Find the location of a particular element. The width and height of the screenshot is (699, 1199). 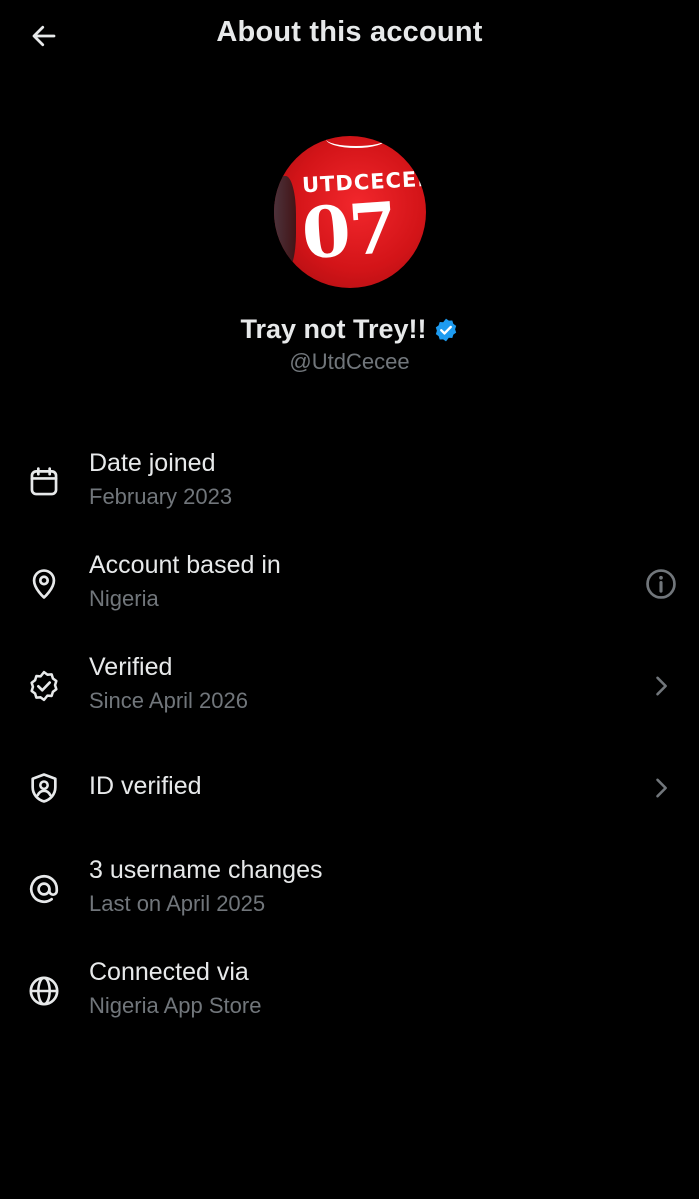

row-label: ID verified is located at coordinates (145, 786).